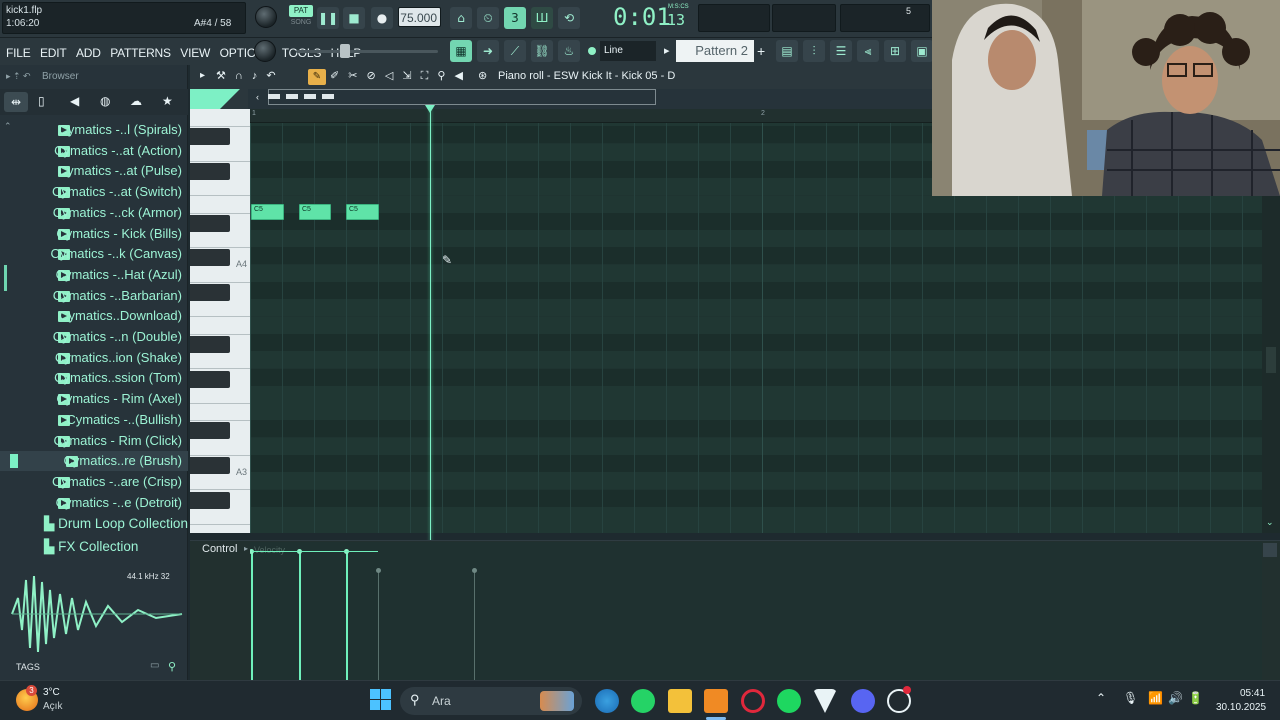 The width and height of the screenshot is (1280, 720). What do you see at coordinates (88, 53) in the screenshot?
I see `menu-add: ADD` at bounding box center [88, 53].